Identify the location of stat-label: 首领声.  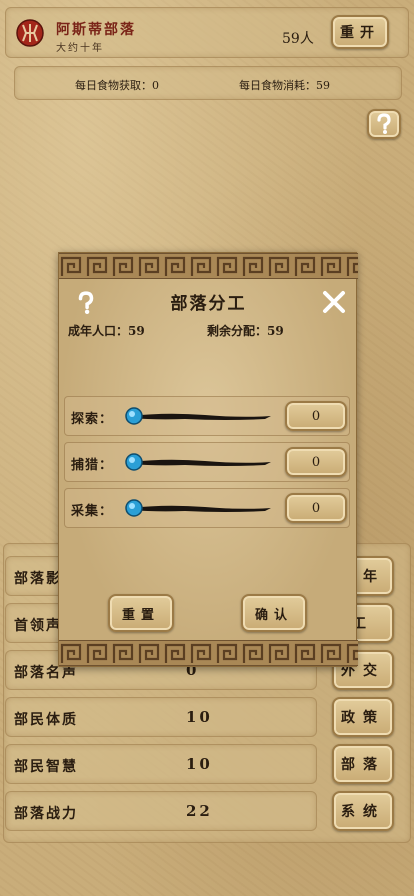
(38, 626).